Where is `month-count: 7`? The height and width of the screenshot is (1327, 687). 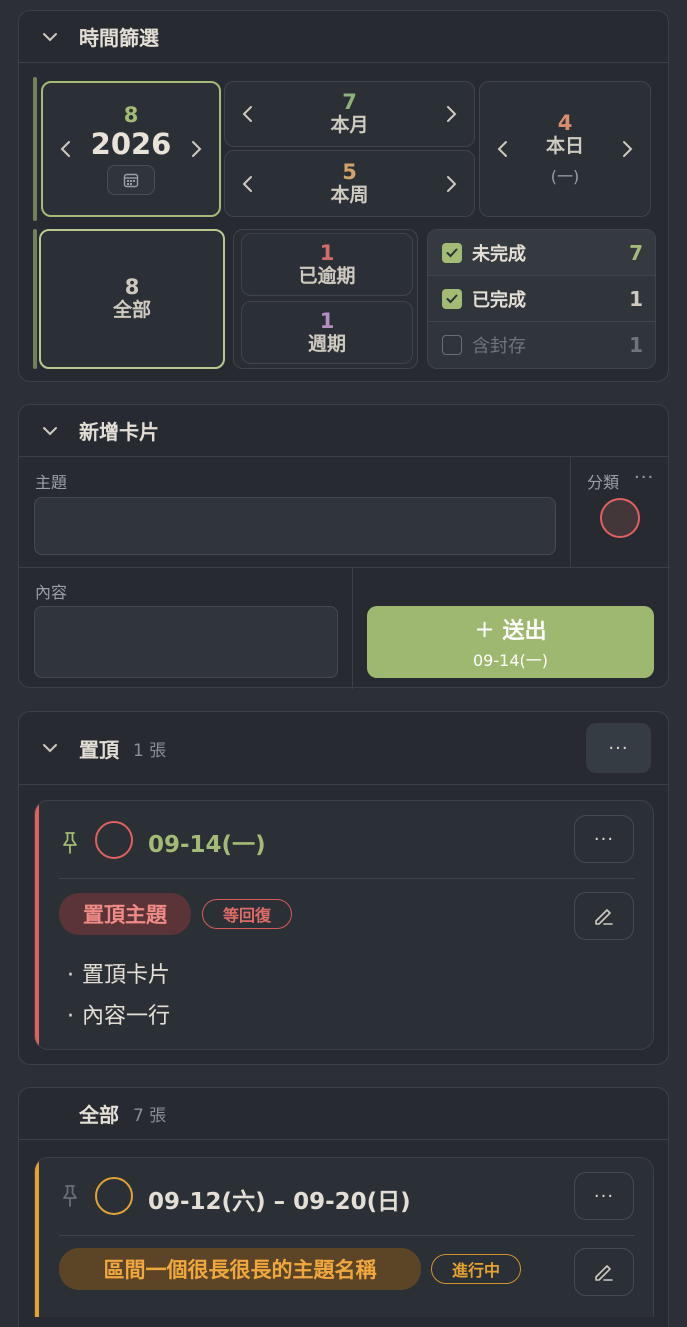
month-count: 7 is located at coordinates (349, 102).